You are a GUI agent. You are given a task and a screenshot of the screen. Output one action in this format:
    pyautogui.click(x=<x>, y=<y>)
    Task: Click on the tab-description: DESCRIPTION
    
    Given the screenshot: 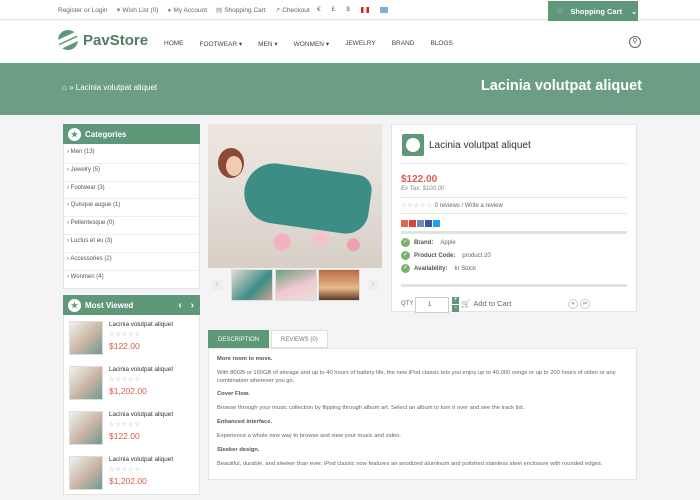 What is the action you would take?
    pyautogui.click(x=239, y=339)
    